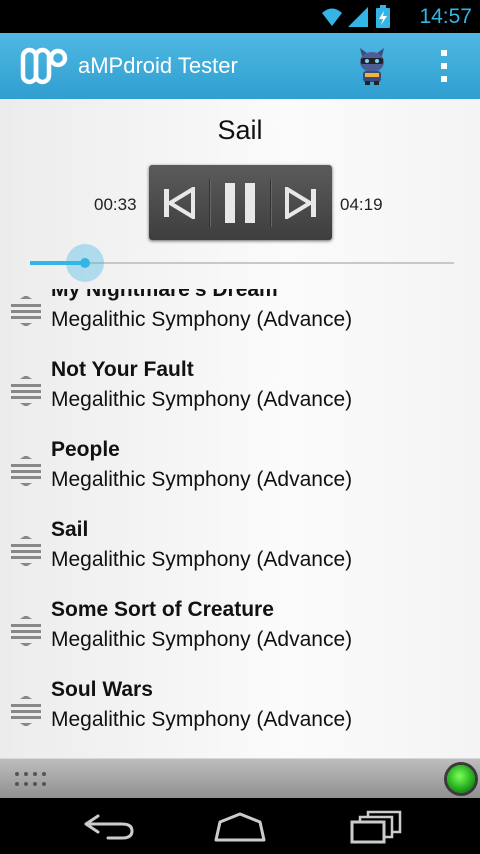  I want to click on next-icon, so click(300, 202).